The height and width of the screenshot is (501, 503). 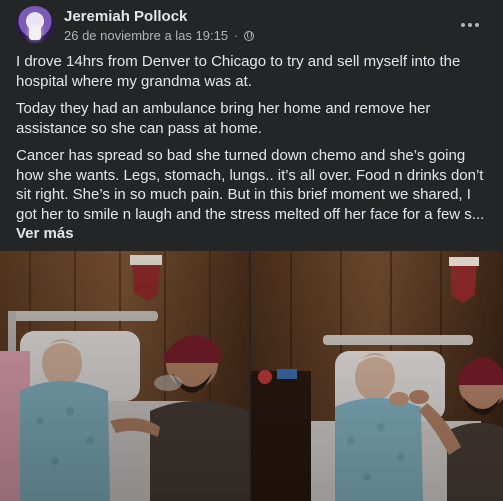 I want to click on more-options-button, so click(x=470, y=25).